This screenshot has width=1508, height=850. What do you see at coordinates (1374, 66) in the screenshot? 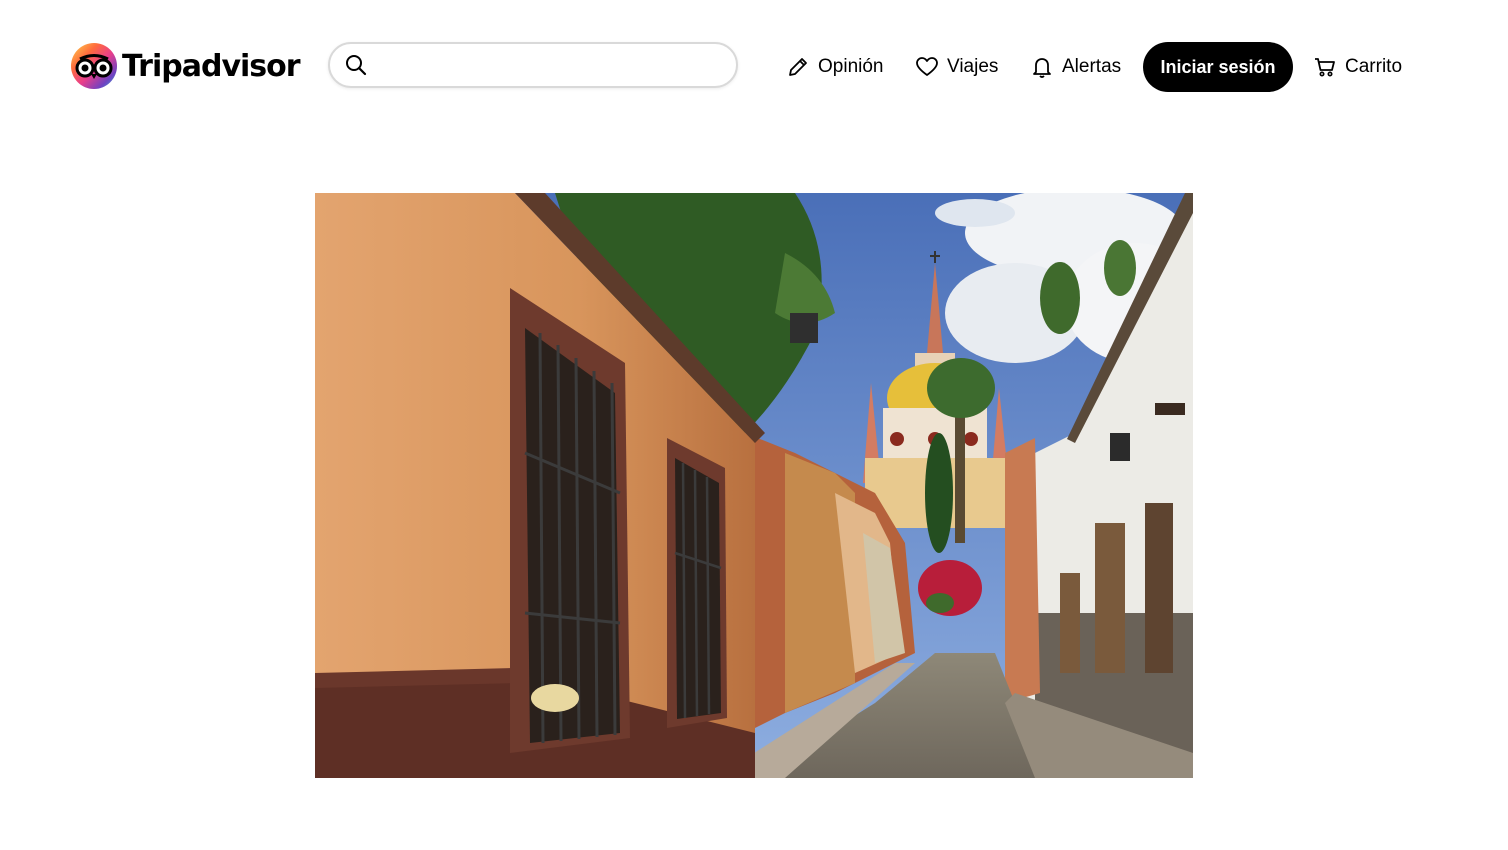
I see `nav-cart-label: Carrito` at bounding box center [1374, 66].